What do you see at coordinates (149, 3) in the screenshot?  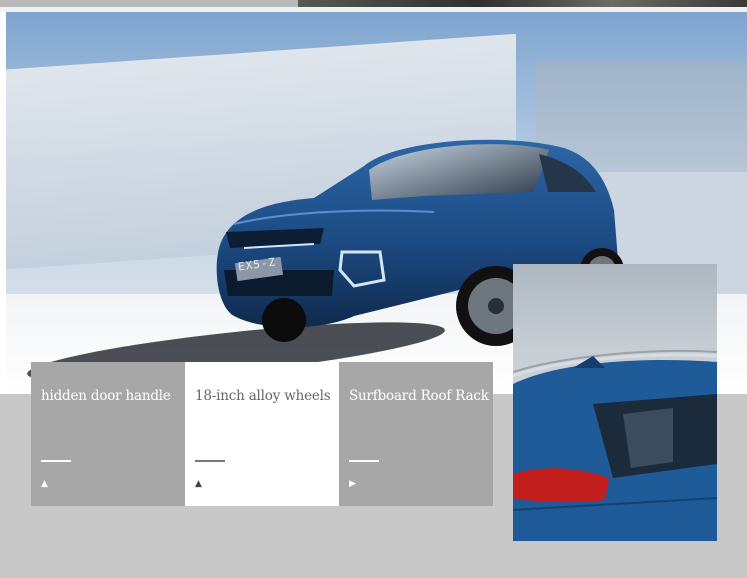 I see `top-strip-gray` at bounding box center [149, 3].